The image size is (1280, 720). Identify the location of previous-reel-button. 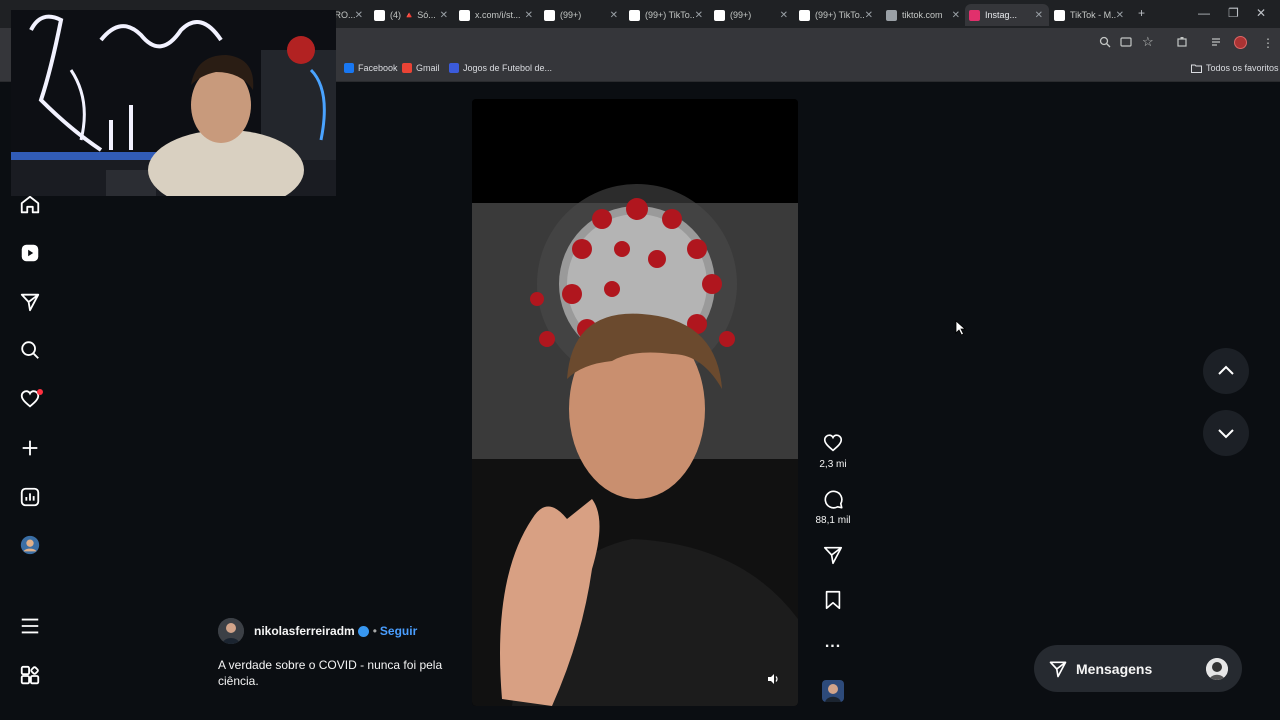
(1226, 371).